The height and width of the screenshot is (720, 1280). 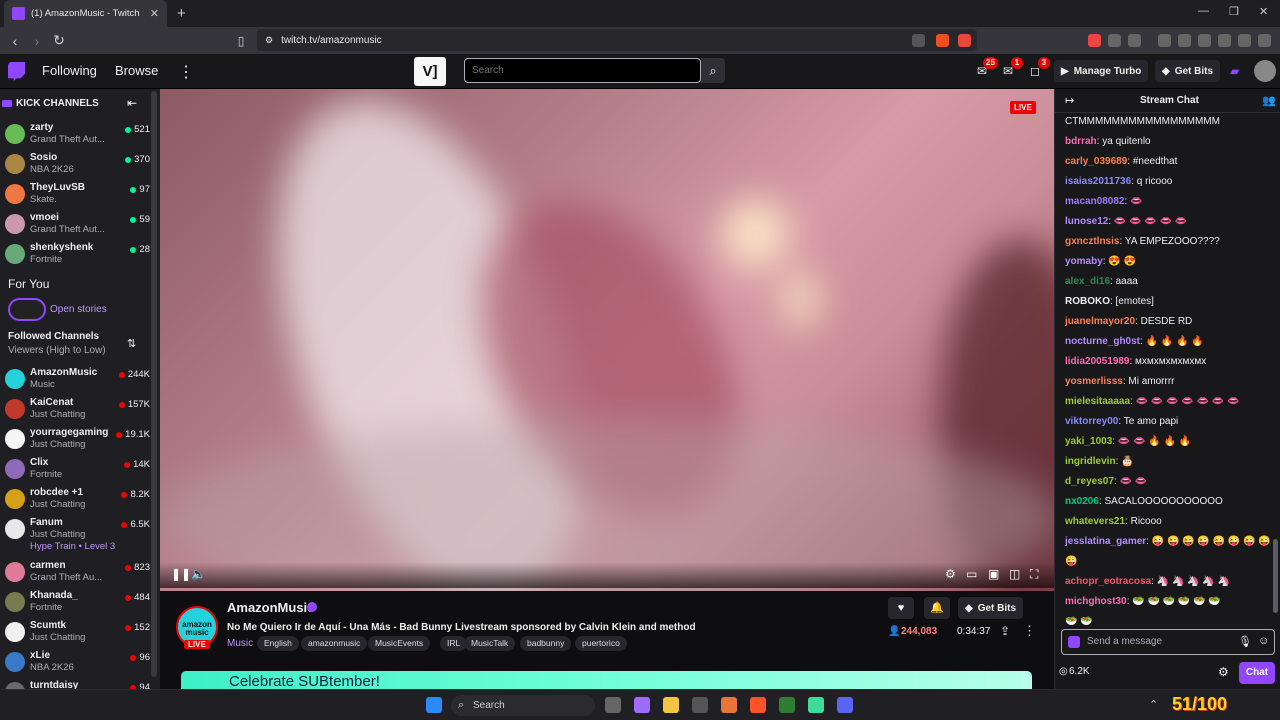 I want to click on stream-tag: MusicTalk, so click(x=490, y=643).